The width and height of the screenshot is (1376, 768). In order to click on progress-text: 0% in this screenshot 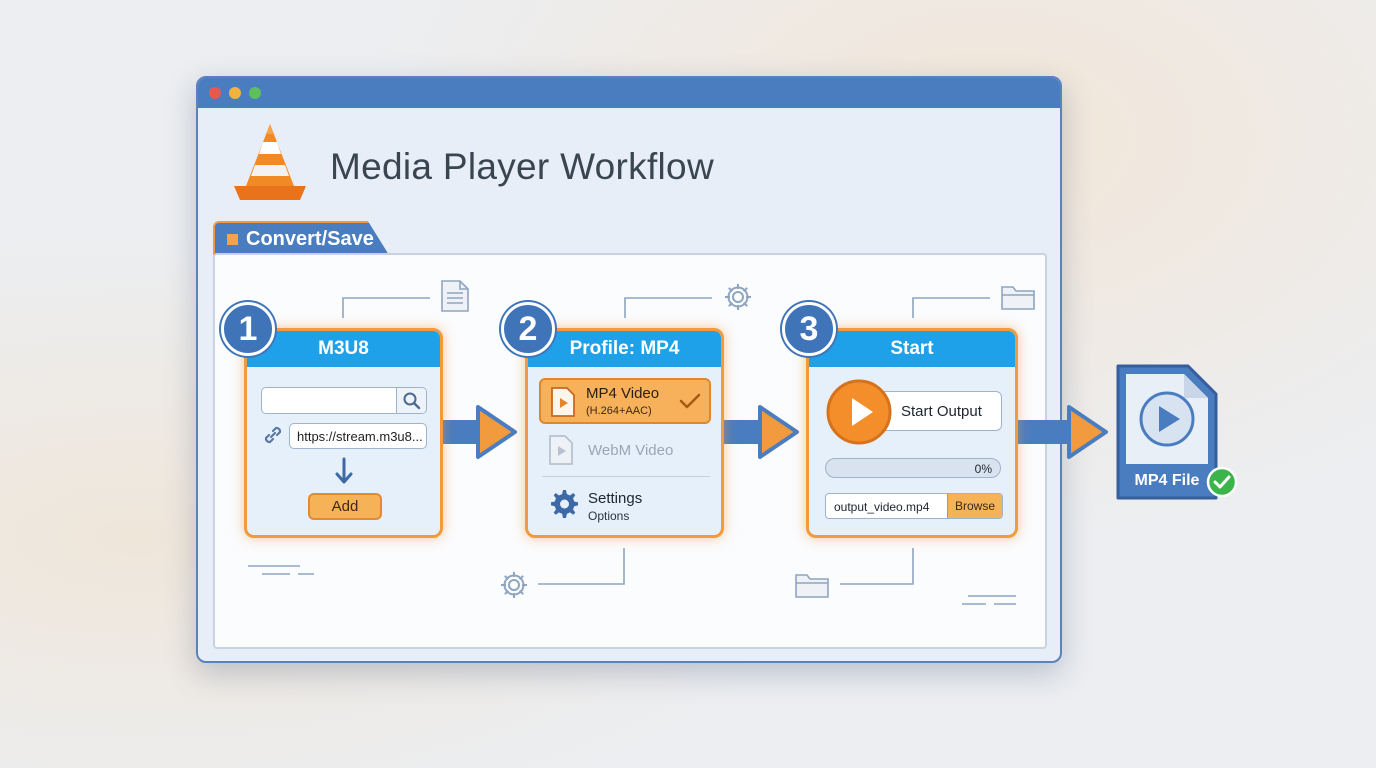, I will do `click(983, 469)`.